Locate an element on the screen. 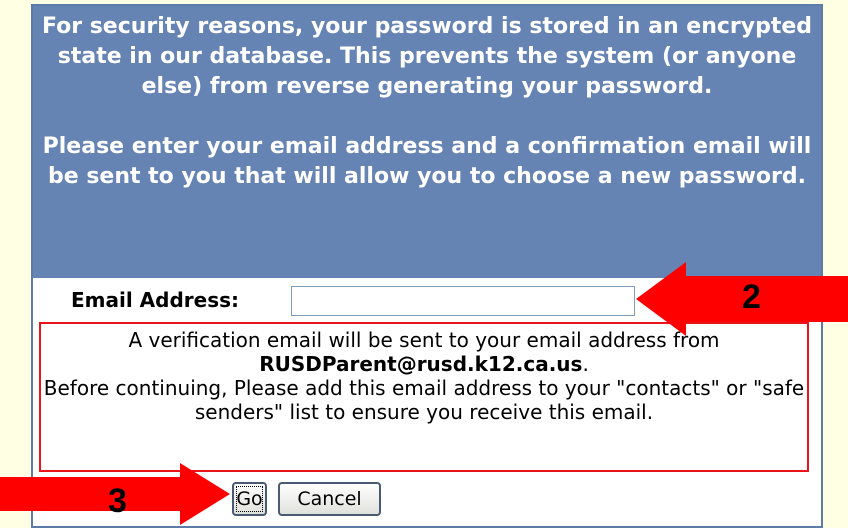 The height and width of the screenshot is (528, 848). notice-sender-line: RUSDParent@rusd.k12.ca.us. is located at coordinates (424, 364).